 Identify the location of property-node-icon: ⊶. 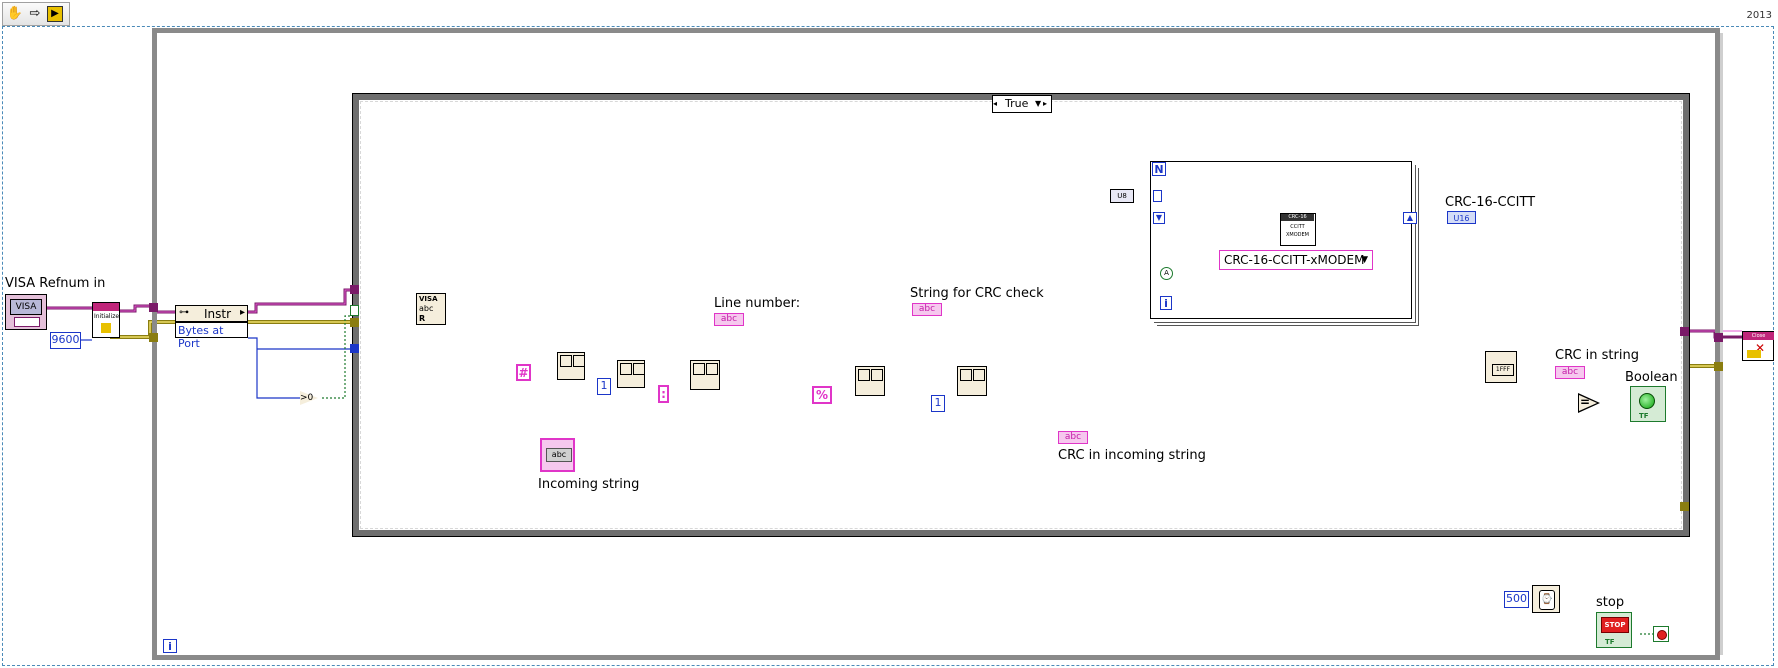
(184, 312).